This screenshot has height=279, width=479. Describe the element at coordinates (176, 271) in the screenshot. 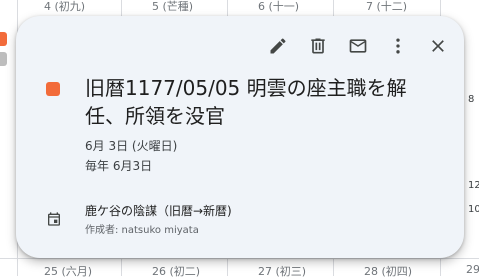

I see `day-number: 26 (初二)` at that location.